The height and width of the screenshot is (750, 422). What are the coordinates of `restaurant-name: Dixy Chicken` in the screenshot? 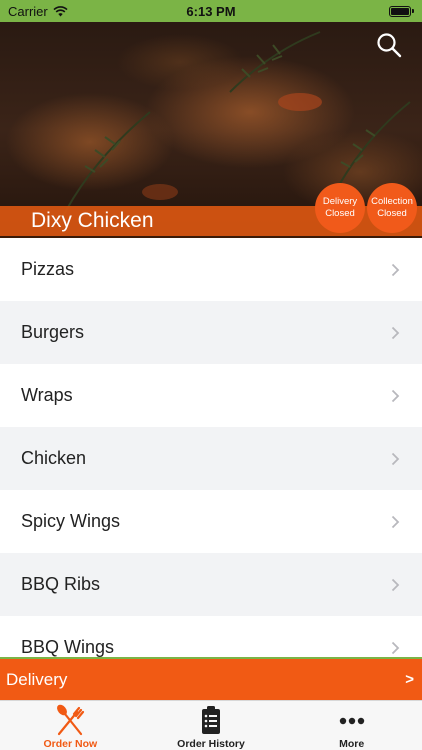 It's located at (92, 220).